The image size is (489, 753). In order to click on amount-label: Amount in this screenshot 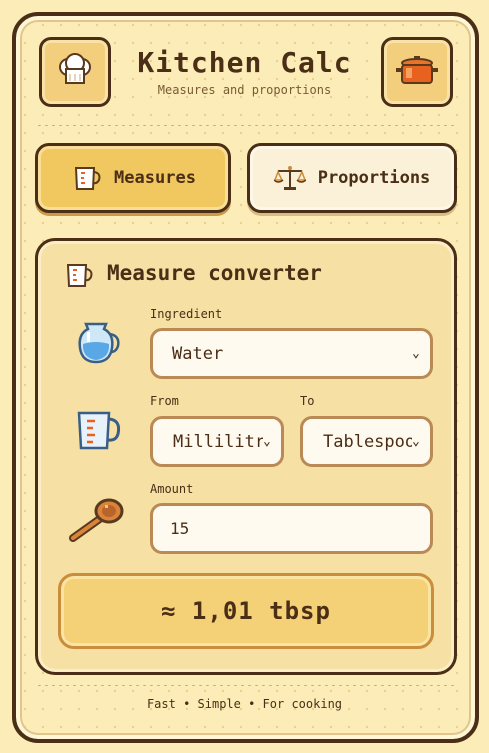, I will do `click(172, 489)`.